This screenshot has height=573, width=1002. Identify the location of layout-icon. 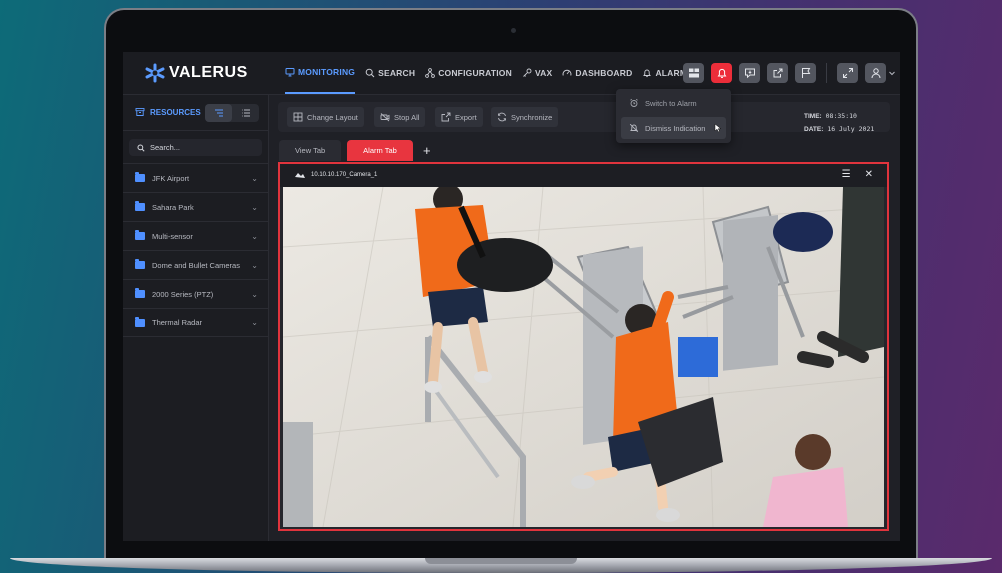
(693, 73).